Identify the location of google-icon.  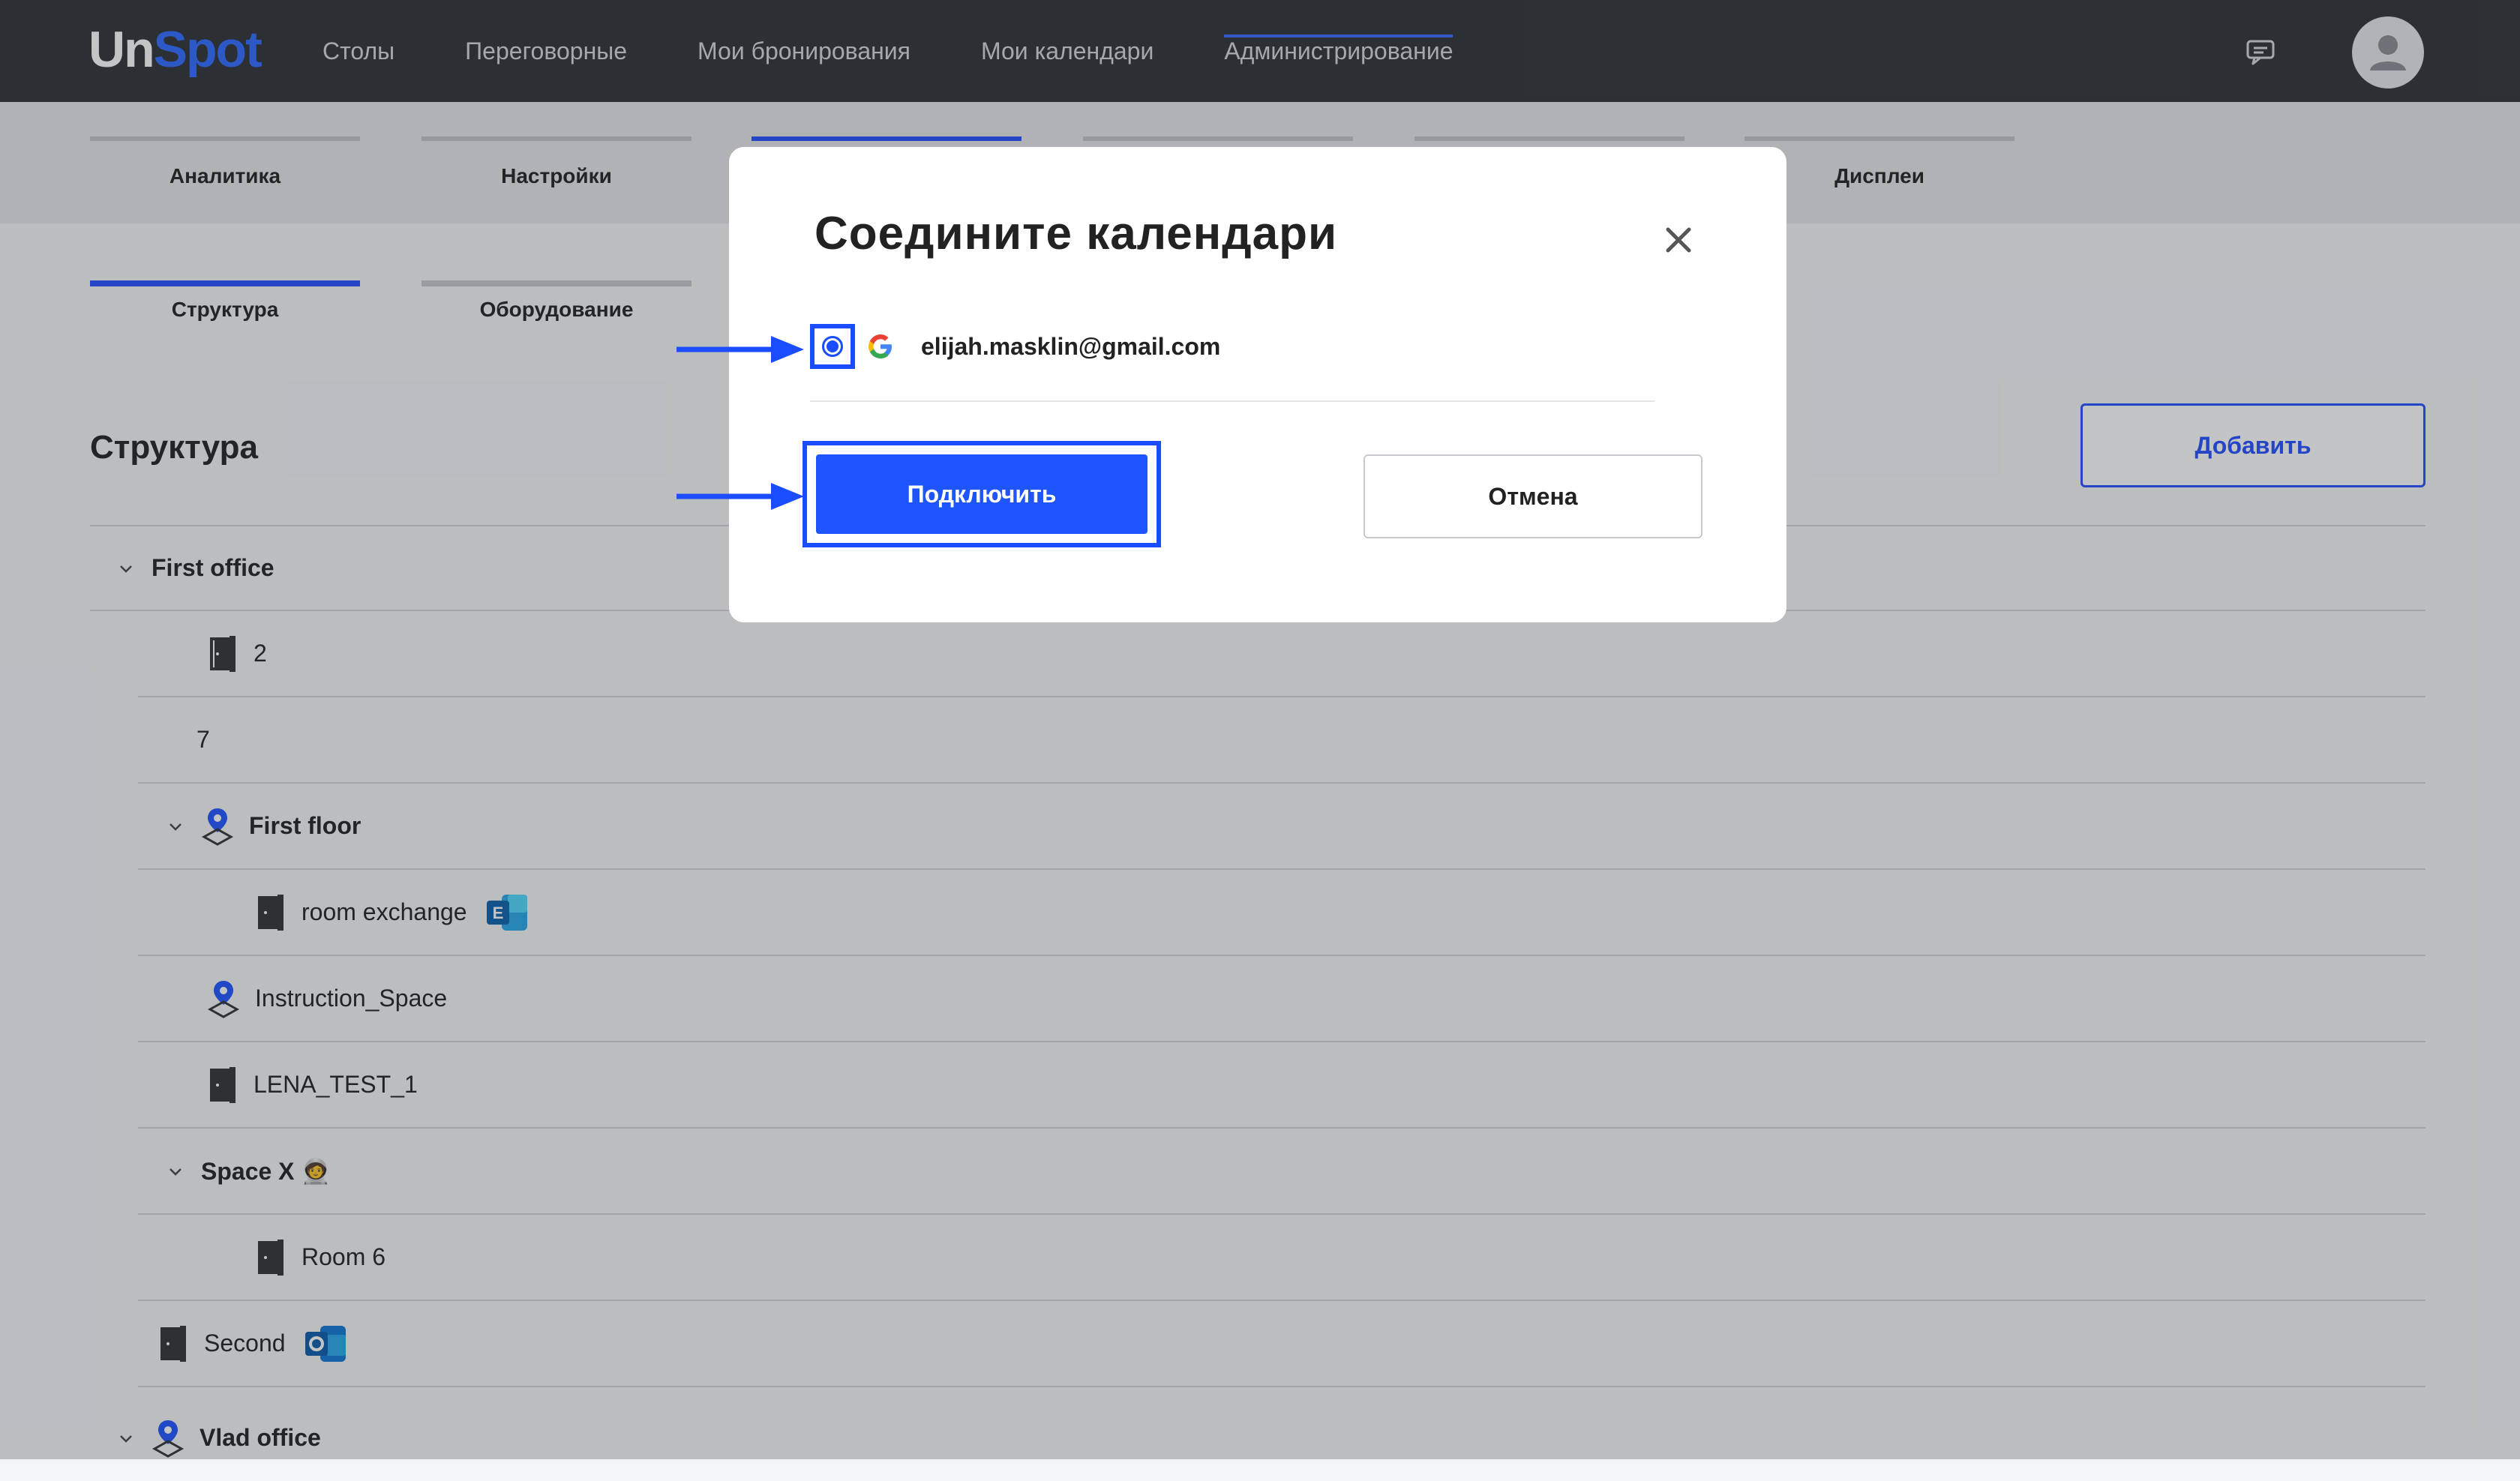
(880, 346).